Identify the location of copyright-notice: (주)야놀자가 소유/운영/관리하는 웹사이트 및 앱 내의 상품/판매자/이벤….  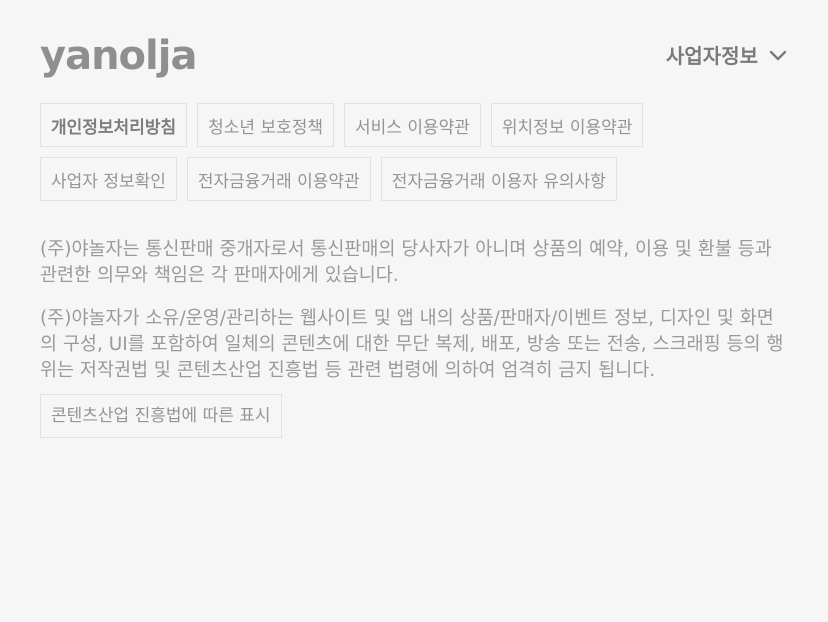
(412, 344).